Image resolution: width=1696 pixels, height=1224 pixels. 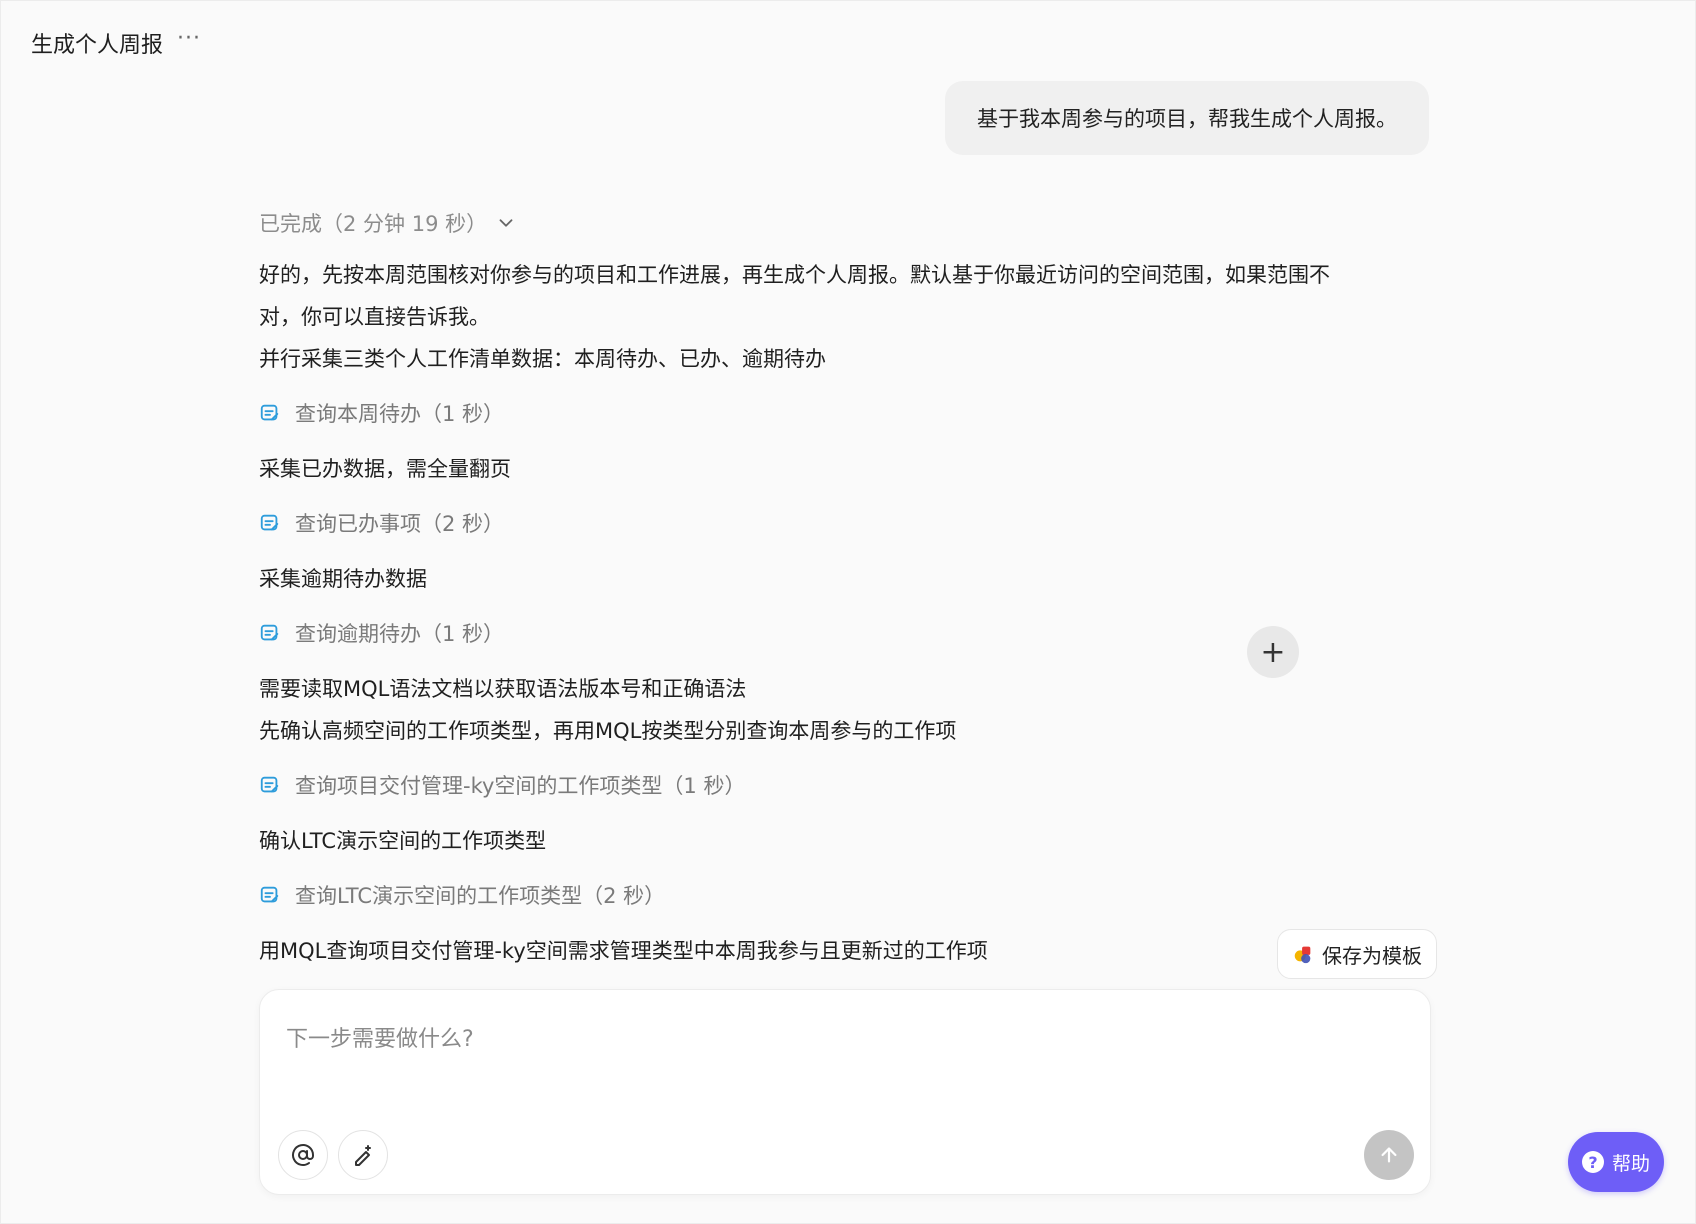 I want to click on help-label: 帮助, so click(x=1630, y=1163).